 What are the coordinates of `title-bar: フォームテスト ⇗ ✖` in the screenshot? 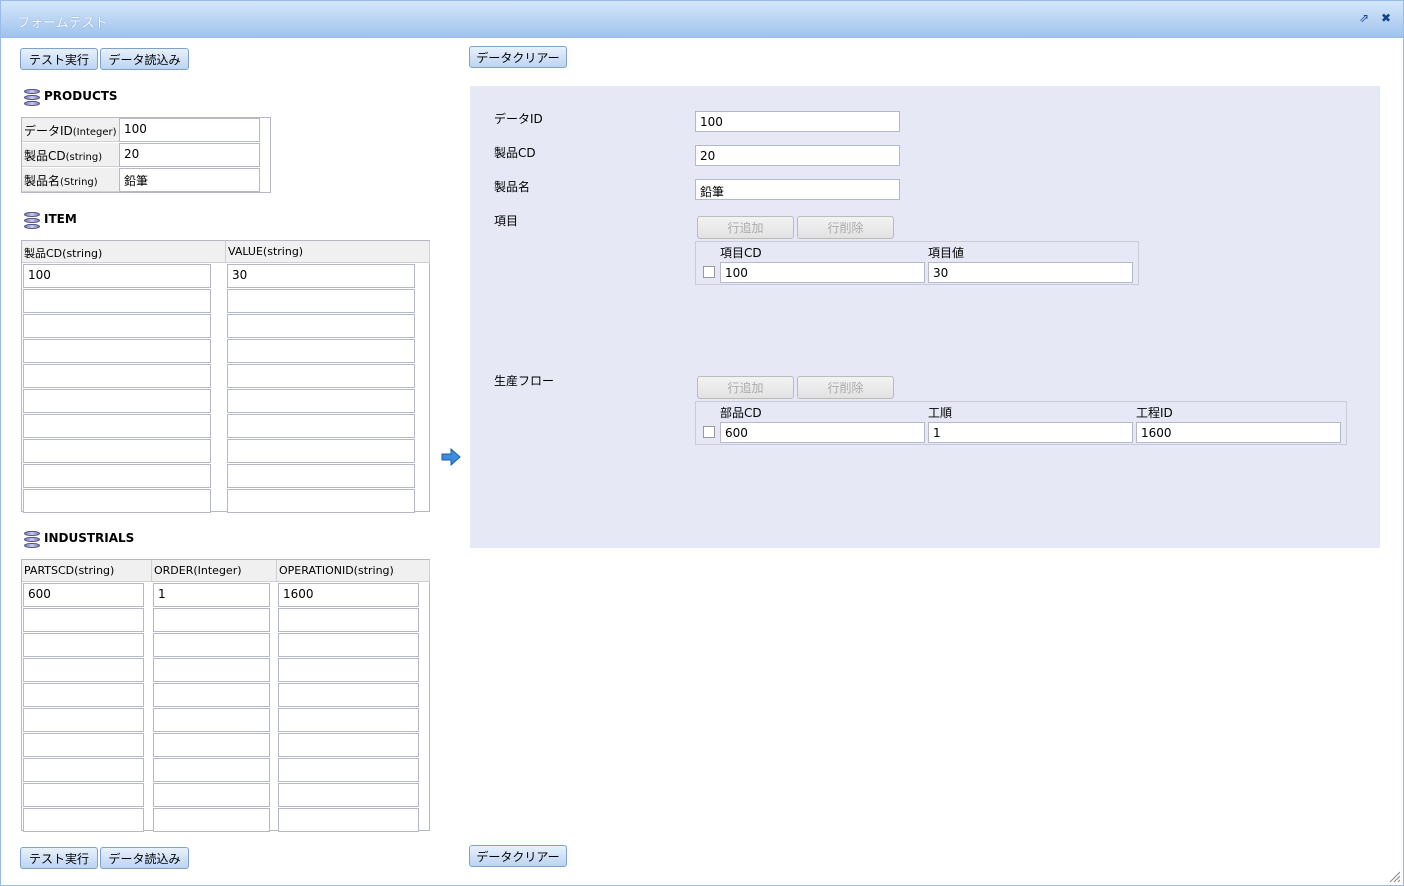 It's located at (702, 19).